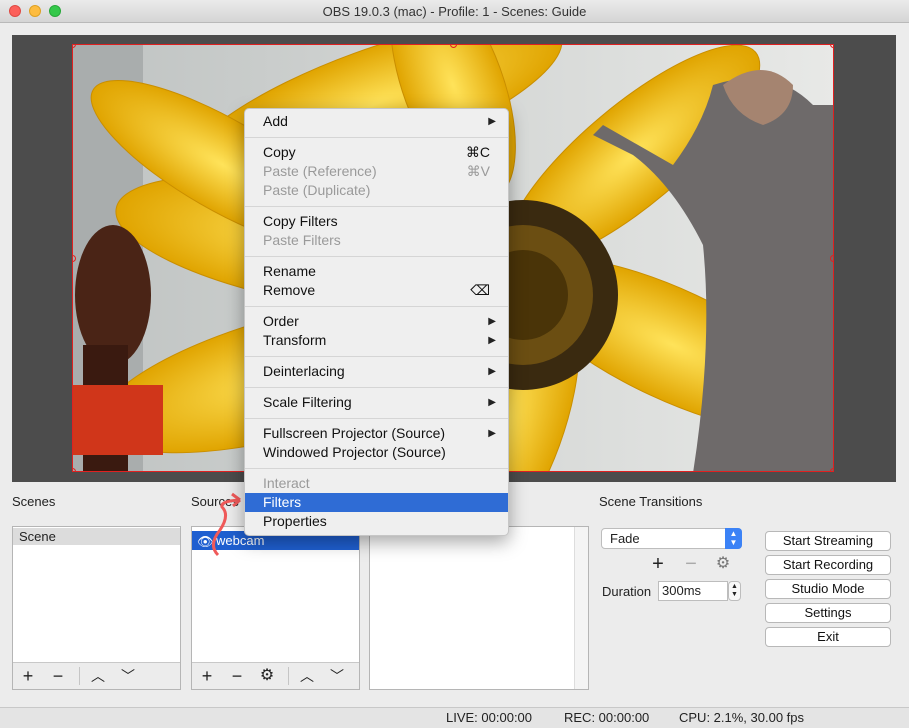 The image size is (909, 728). I want to click on remove-source-button: −, so click(237, 676).